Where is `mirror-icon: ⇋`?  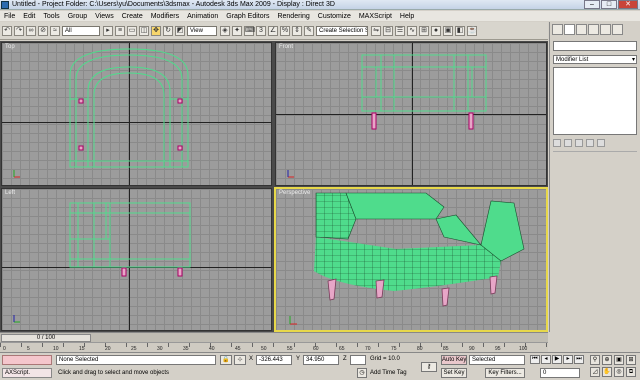 mirror-icon: ⇋ is located at coordinates (376, 30).